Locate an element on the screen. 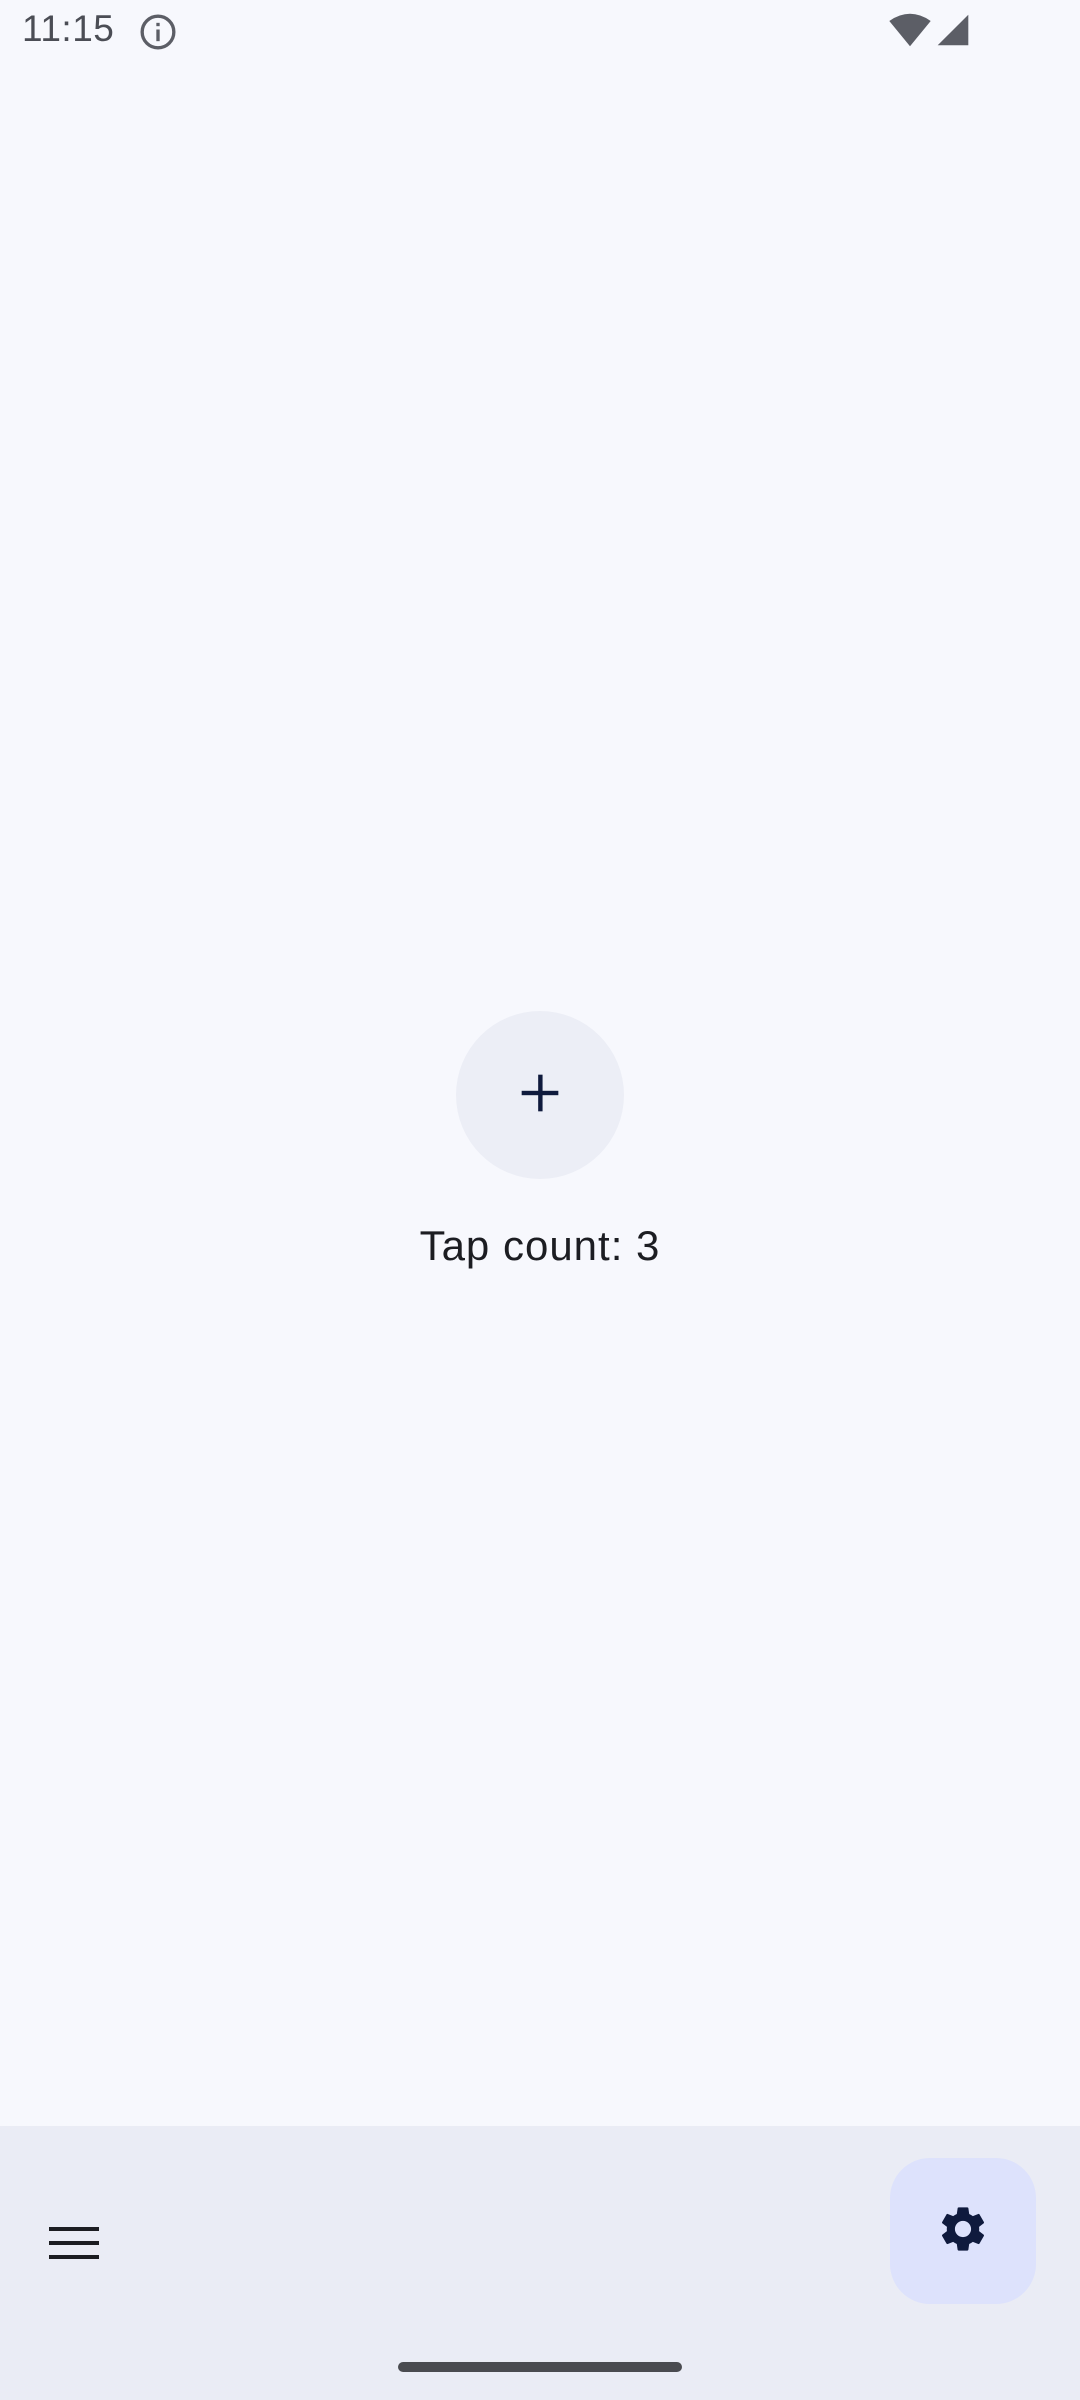 The image size is (1080, 2400). status-time: 11:15 is located at coordinates (68, 28).